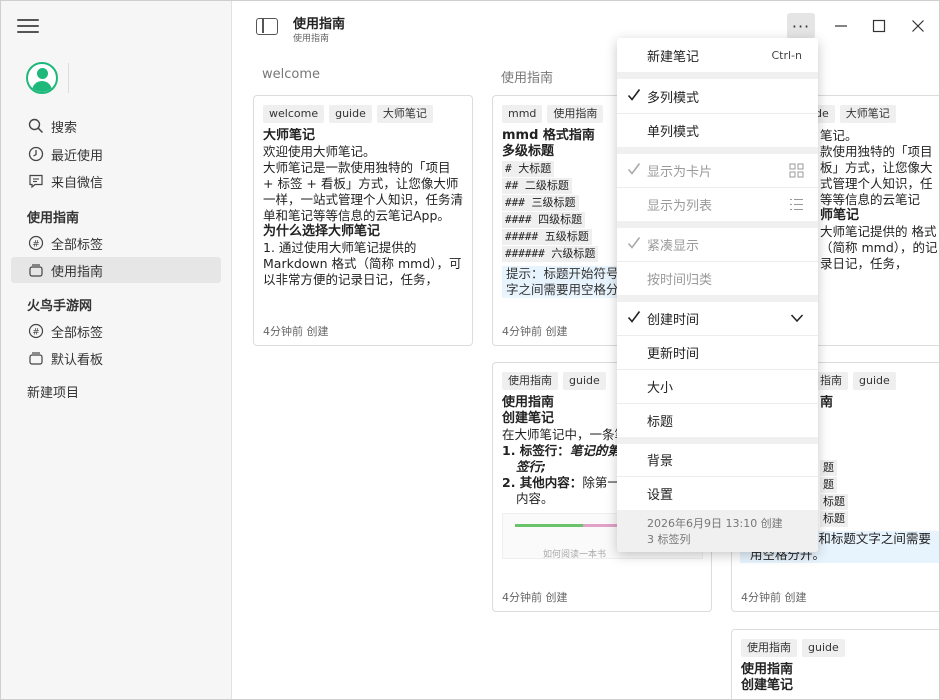  I want to click on list-item-text: 签行;, so click(531, 466).